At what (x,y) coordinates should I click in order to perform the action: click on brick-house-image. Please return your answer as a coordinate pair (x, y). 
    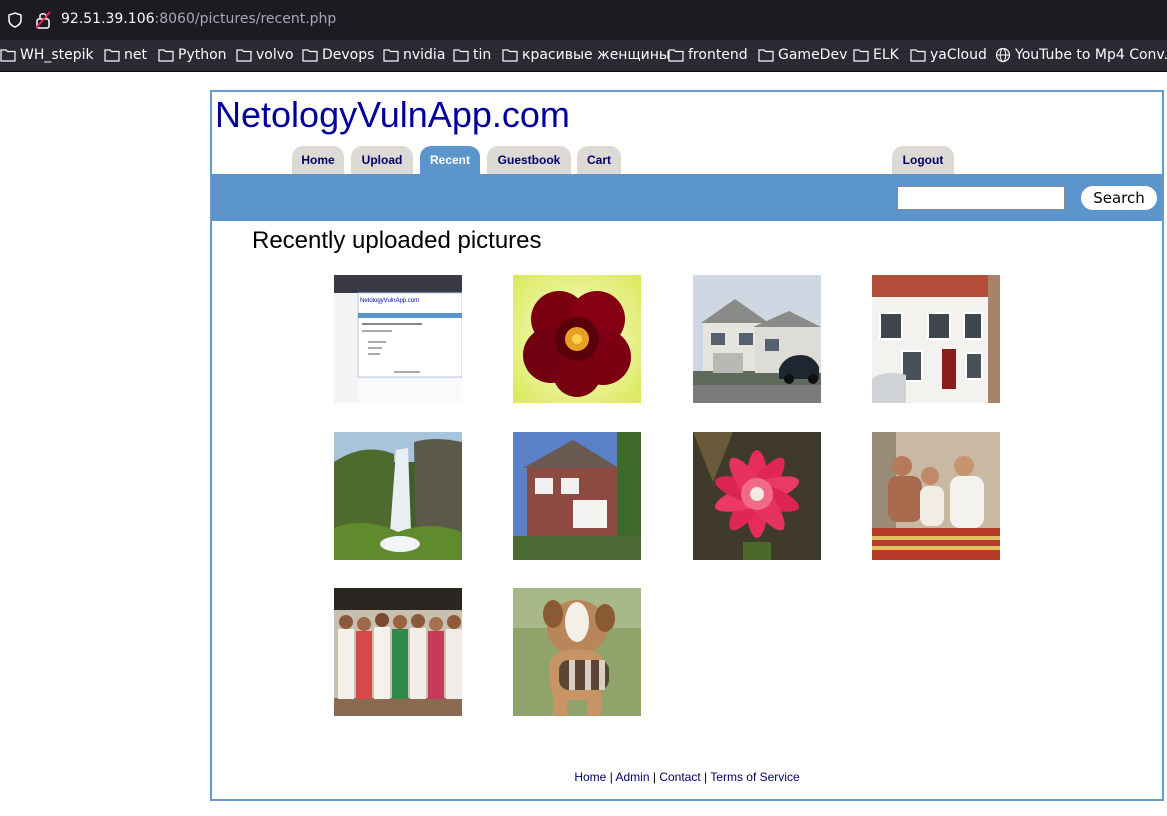
    Looking at the image, I should click on (577, 496).